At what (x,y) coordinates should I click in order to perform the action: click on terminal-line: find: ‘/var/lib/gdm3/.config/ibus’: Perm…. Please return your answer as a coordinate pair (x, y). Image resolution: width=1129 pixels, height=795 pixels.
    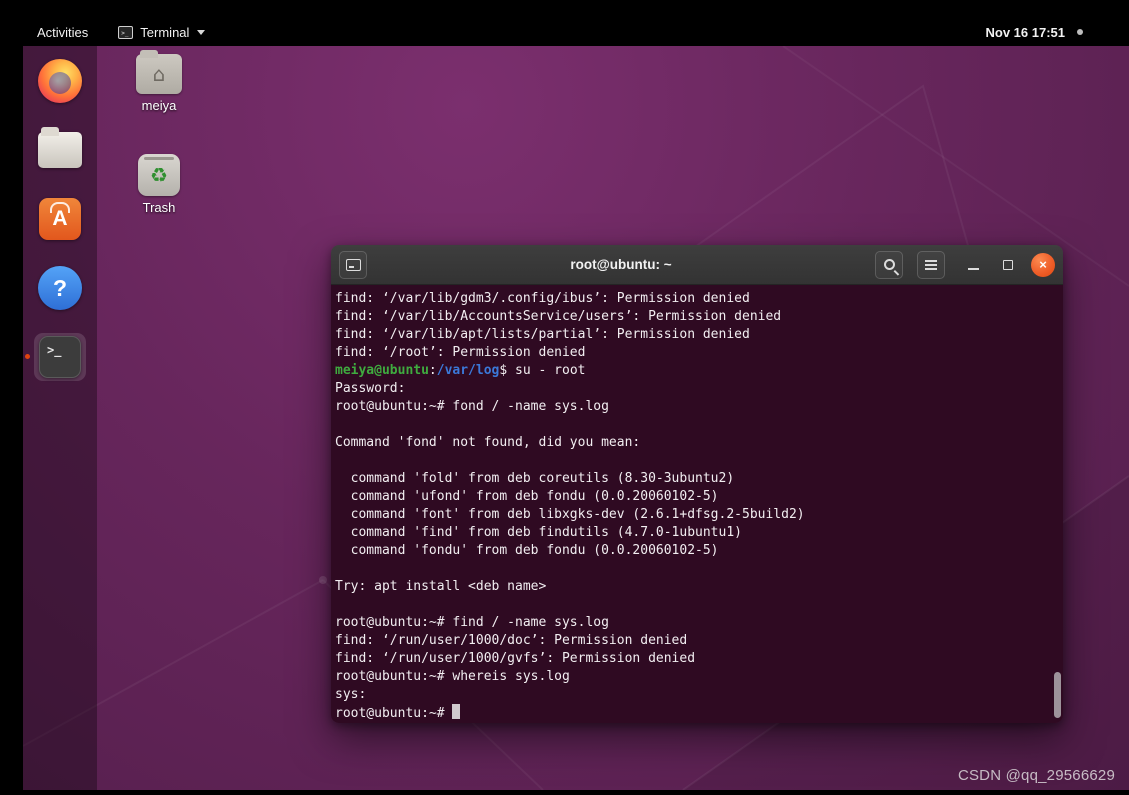
    Looking at the image, I should click on (542, 298).